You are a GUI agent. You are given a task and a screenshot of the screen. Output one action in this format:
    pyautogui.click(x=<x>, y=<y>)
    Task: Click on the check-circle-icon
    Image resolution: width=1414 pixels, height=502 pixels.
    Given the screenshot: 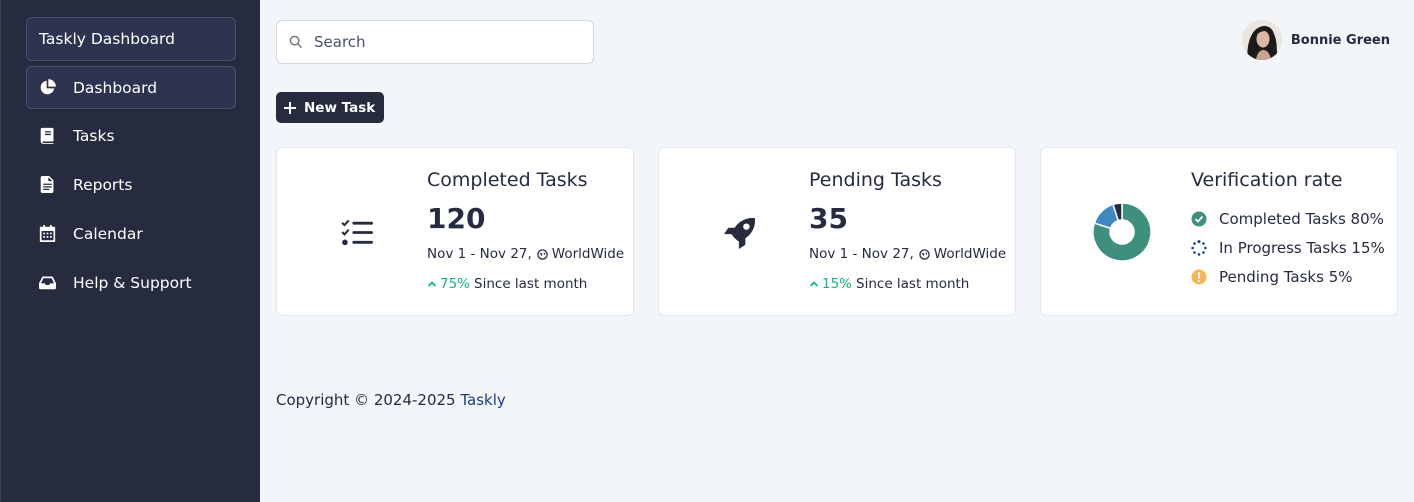 What is the action you would take?
    pyautogui.click(x=1199, y=219)
    